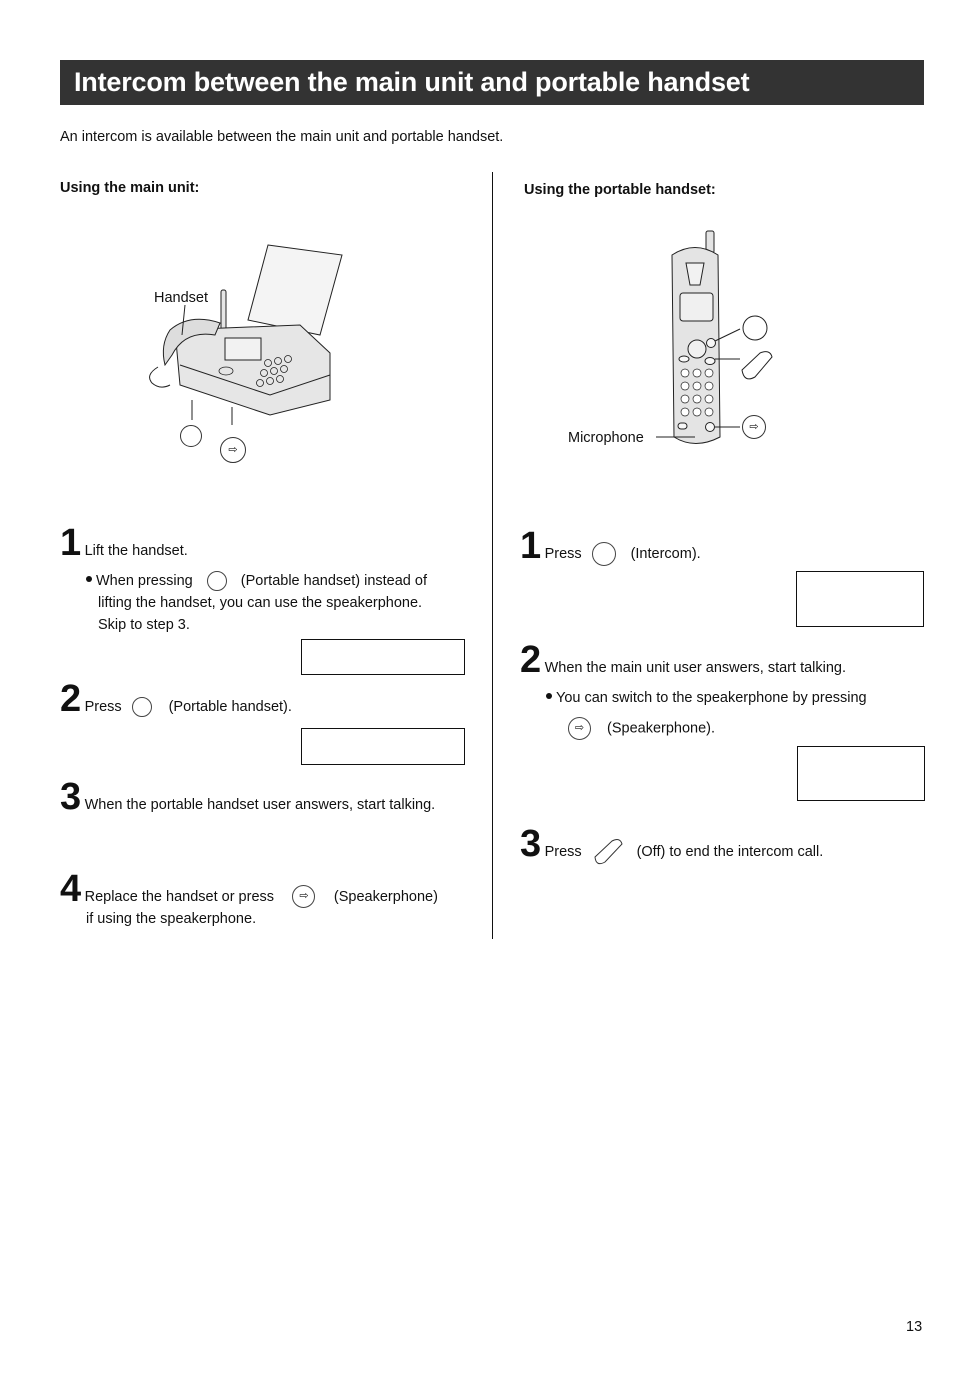  Describe the element at coordinates (604, 553) in the screenshot. I see `intercom-button-icon` at that location.